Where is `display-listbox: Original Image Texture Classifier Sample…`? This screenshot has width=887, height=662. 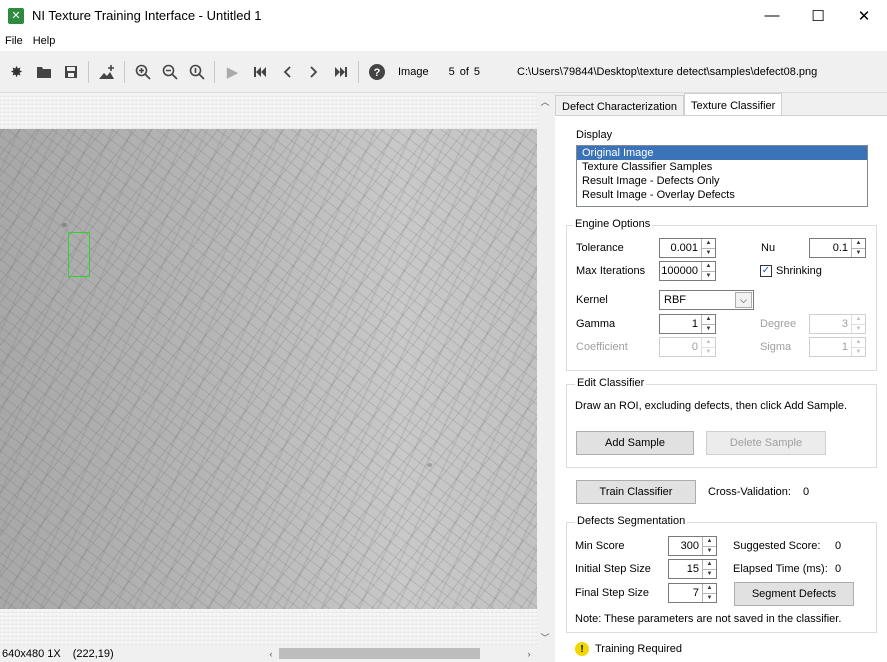
display-listbox: Original Image Texture Classifier Sample… is located at coordinates (722, 176).